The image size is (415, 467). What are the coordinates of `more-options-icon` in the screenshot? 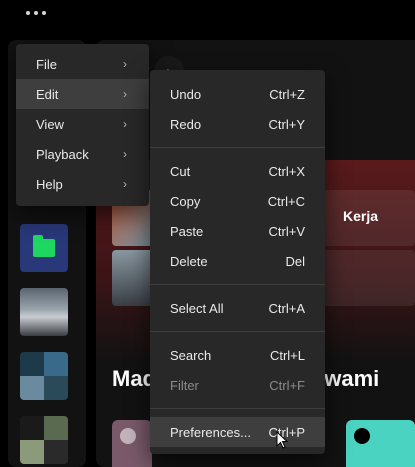 It's located at (36, 13).